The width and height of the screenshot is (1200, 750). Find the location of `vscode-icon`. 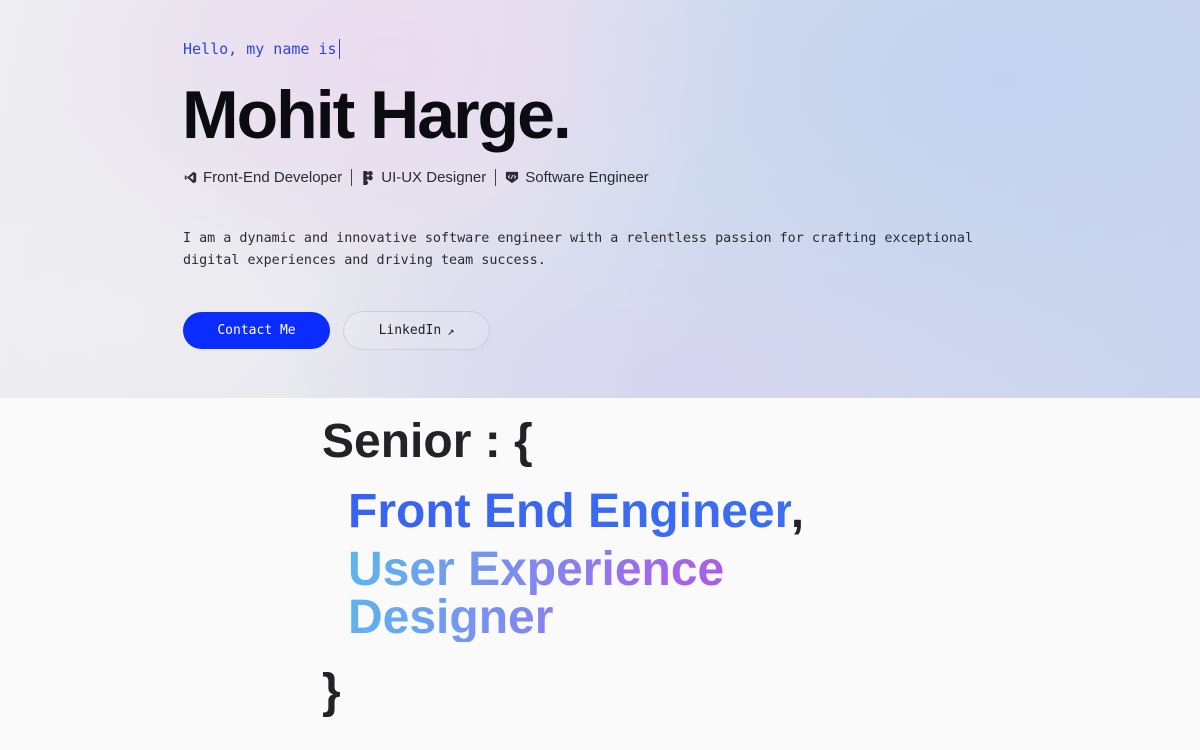

vscode-icon is located at coordinates (190, 178).